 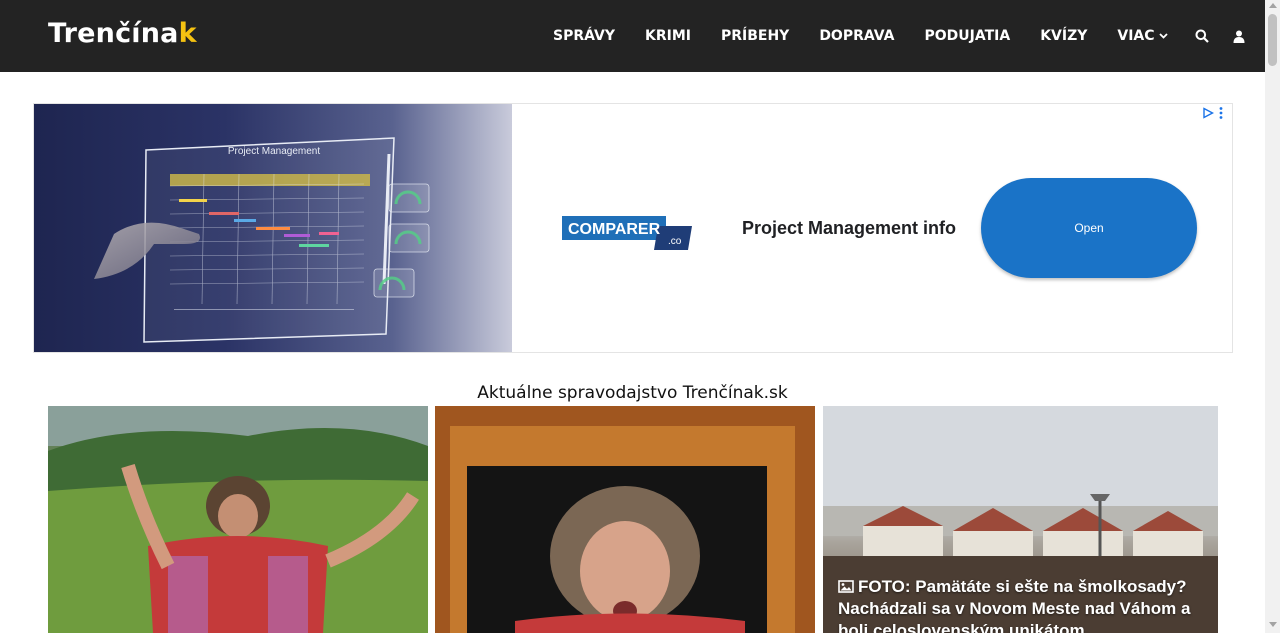 What do you see at coordinates (1089, 228) in the screenshot?
I see `ad-open-button: Open` at bounding box center [1089, 228].